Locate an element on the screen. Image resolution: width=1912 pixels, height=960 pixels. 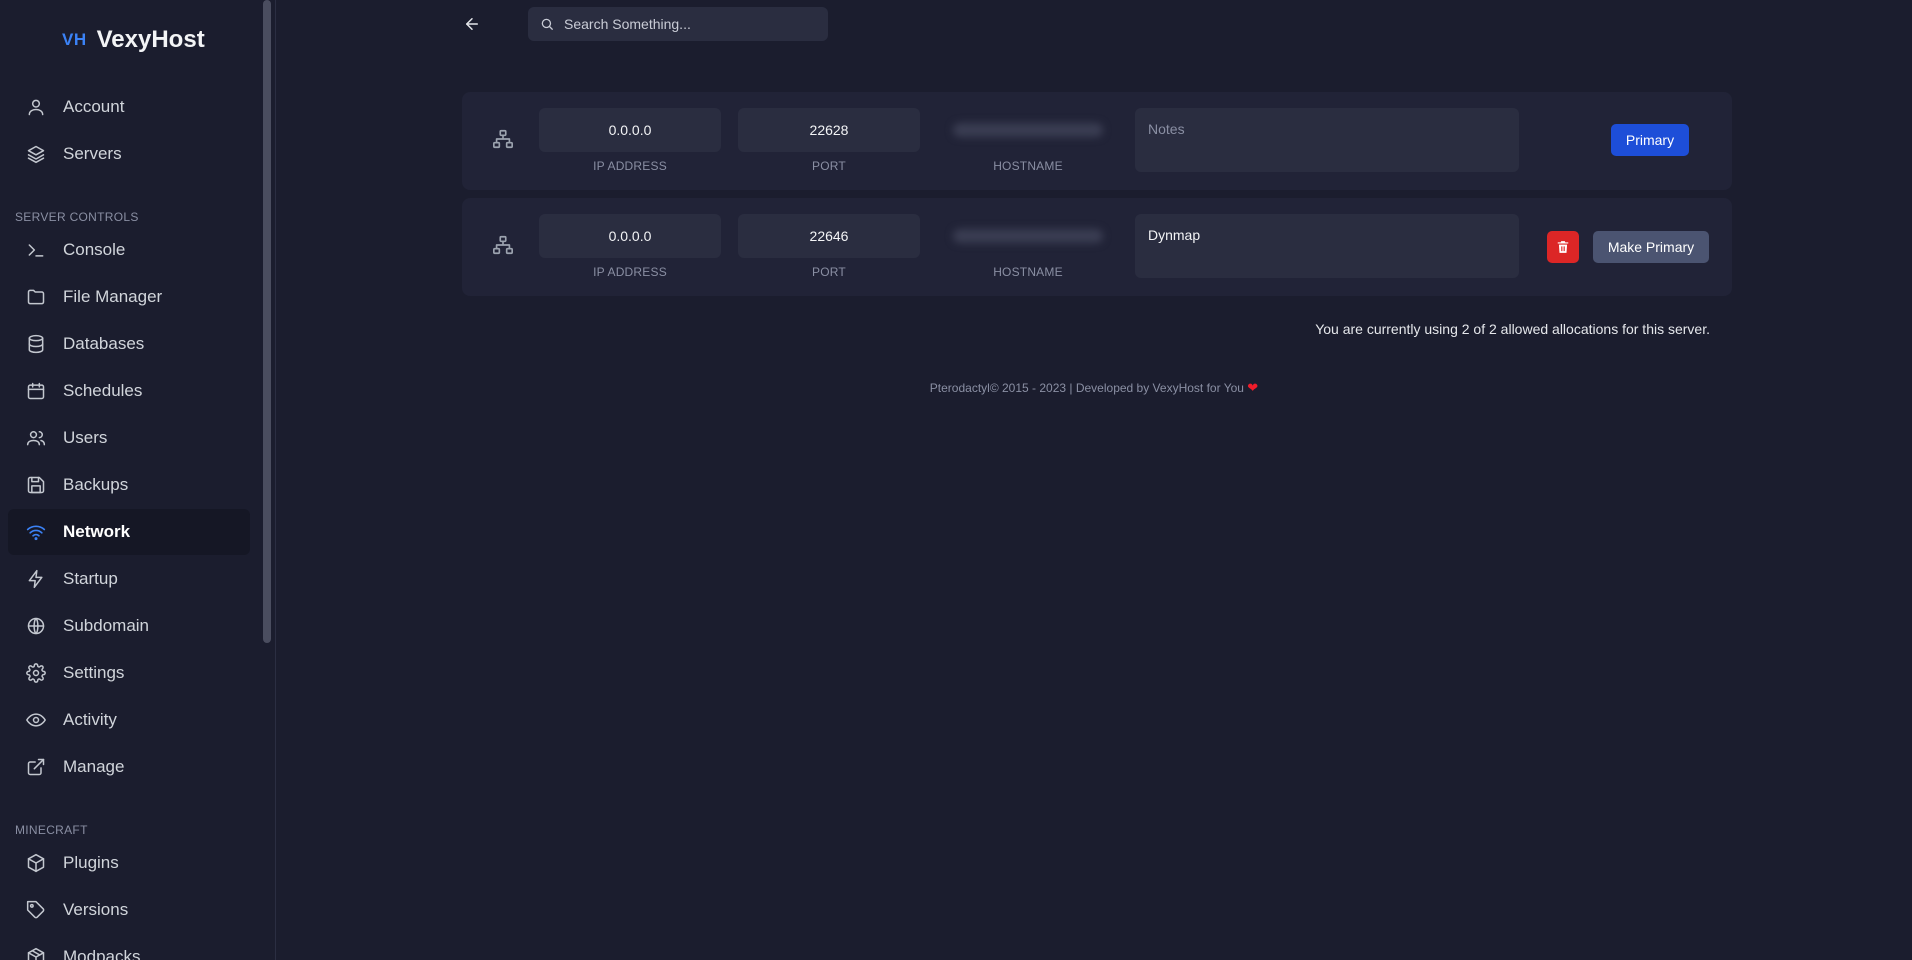
sidebar-item-modpacks: Modpacks is located at coordinates (129, 947).